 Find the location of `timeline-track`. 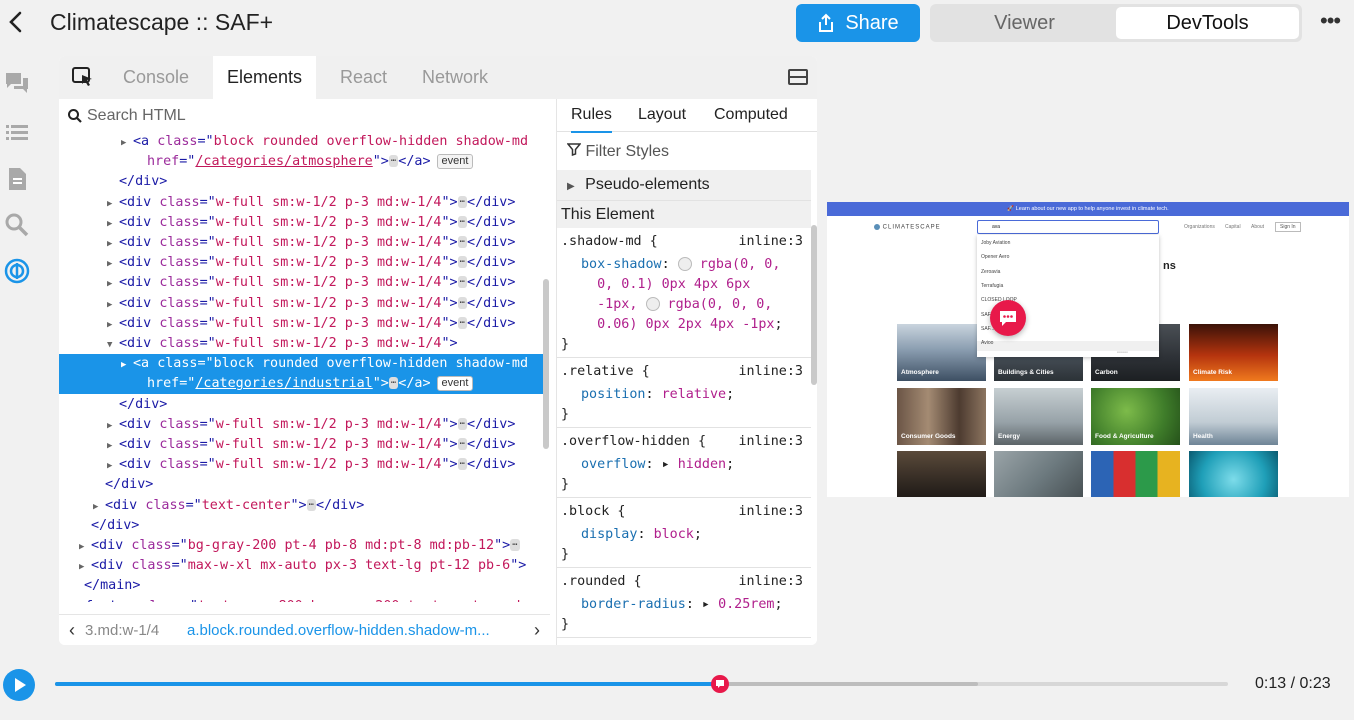

timeline-track is located at coordinates (641, 684).